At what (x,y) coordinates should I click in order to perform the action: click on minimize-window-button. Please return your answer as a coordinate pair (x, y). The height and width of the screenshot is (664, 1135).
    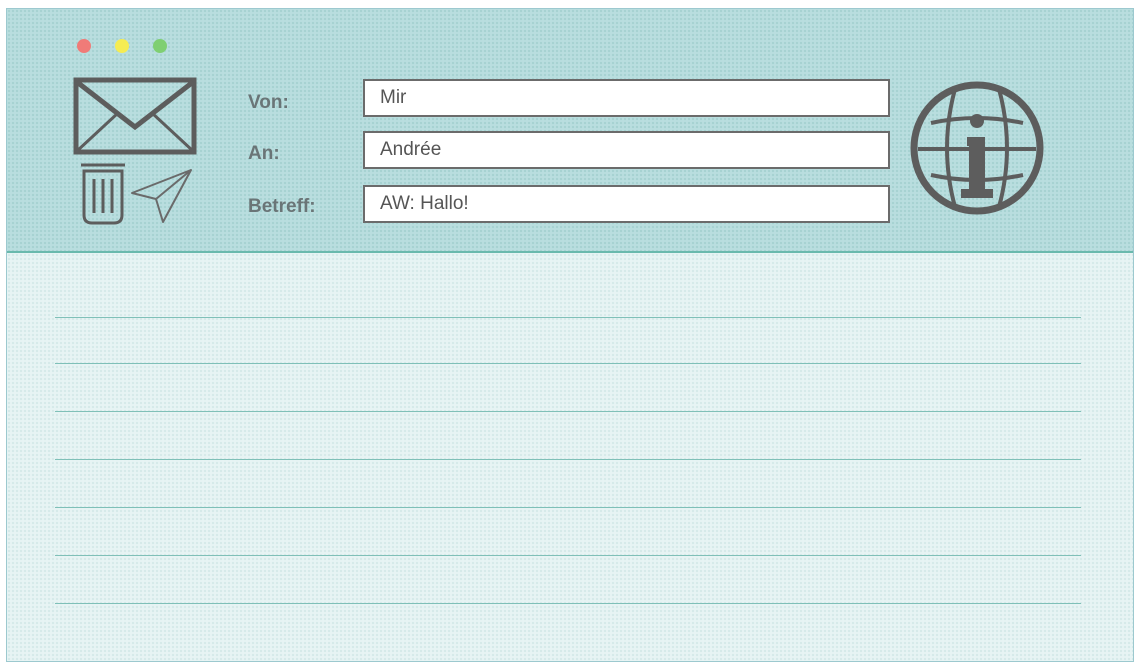
    Looking at the image, I should click on (122, 46).